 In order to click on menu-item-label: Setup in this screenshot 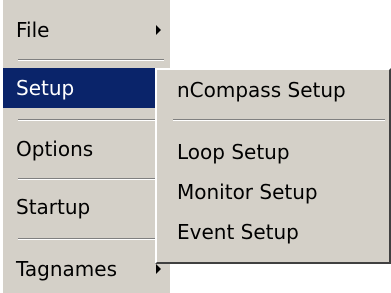, I will do `click(45, 88)`.